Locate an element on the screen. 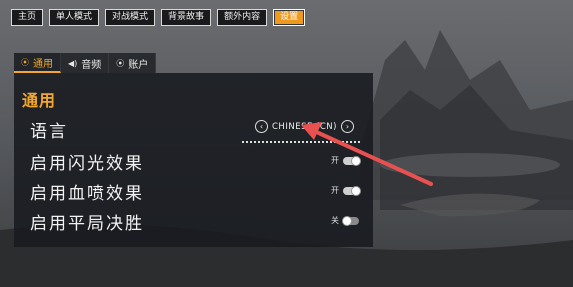  blood-toggle is located at coordinates (352, 190).